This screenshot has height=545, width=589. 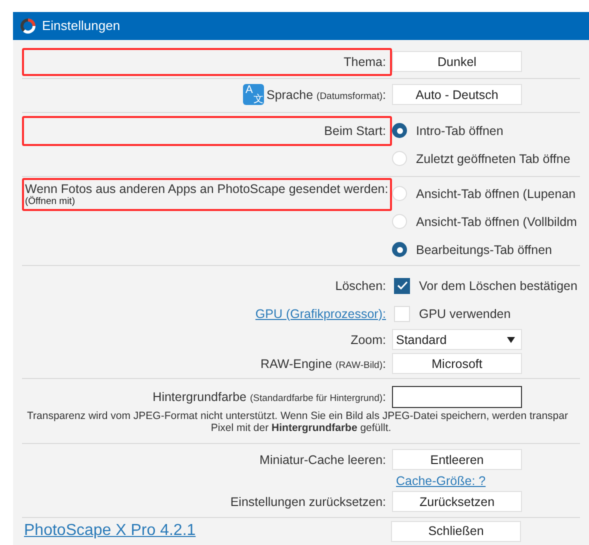 I want to click on setting-label: Einstellungen zurücksetzen:, so click(x=308, y=502).